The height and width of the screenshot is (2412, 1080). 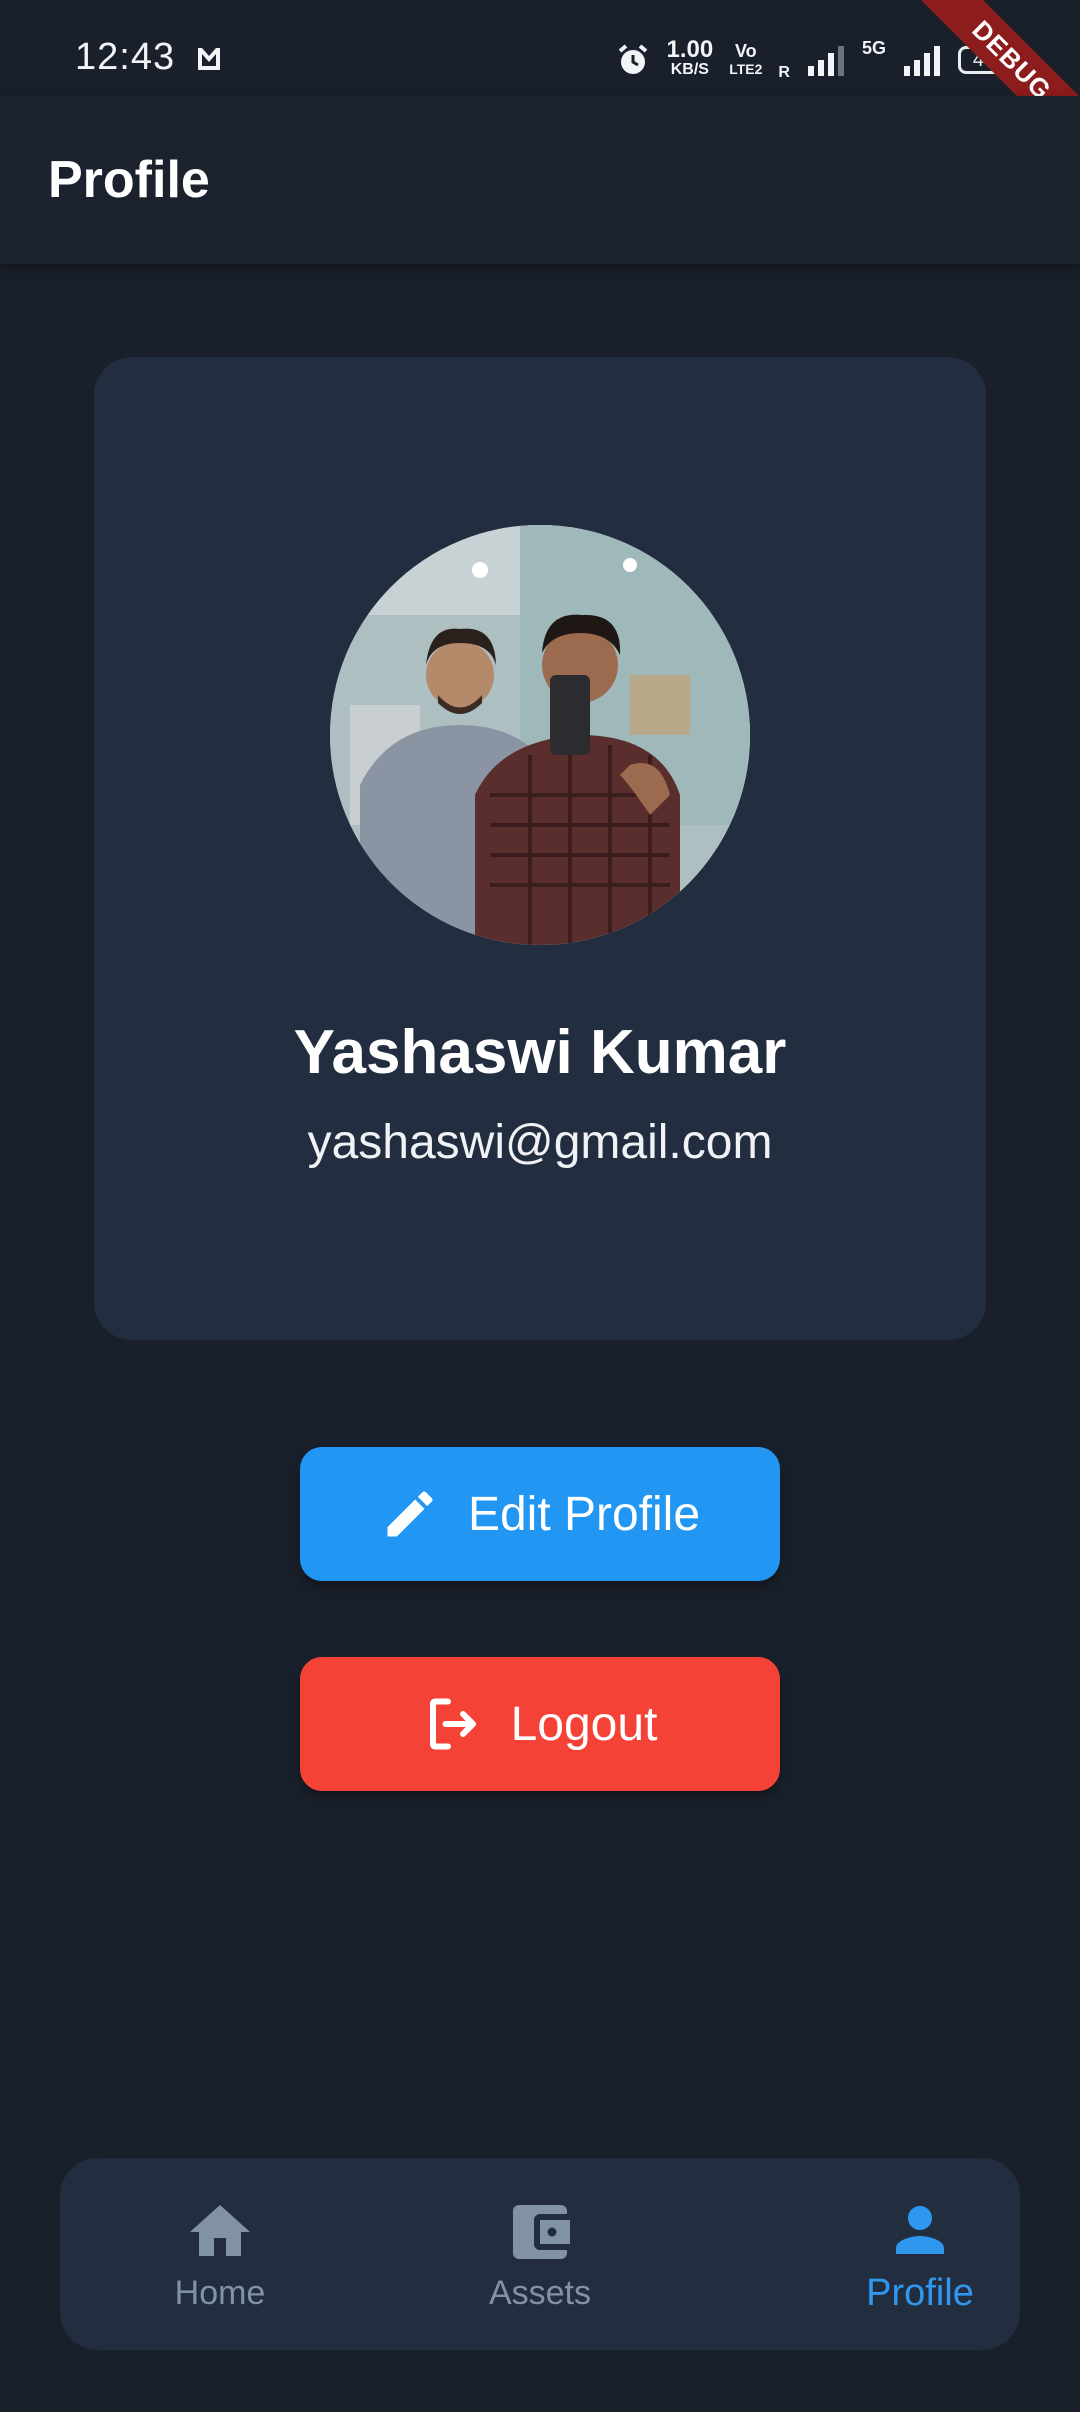 I want to click on person-icon, so click(x=920, y=2229).